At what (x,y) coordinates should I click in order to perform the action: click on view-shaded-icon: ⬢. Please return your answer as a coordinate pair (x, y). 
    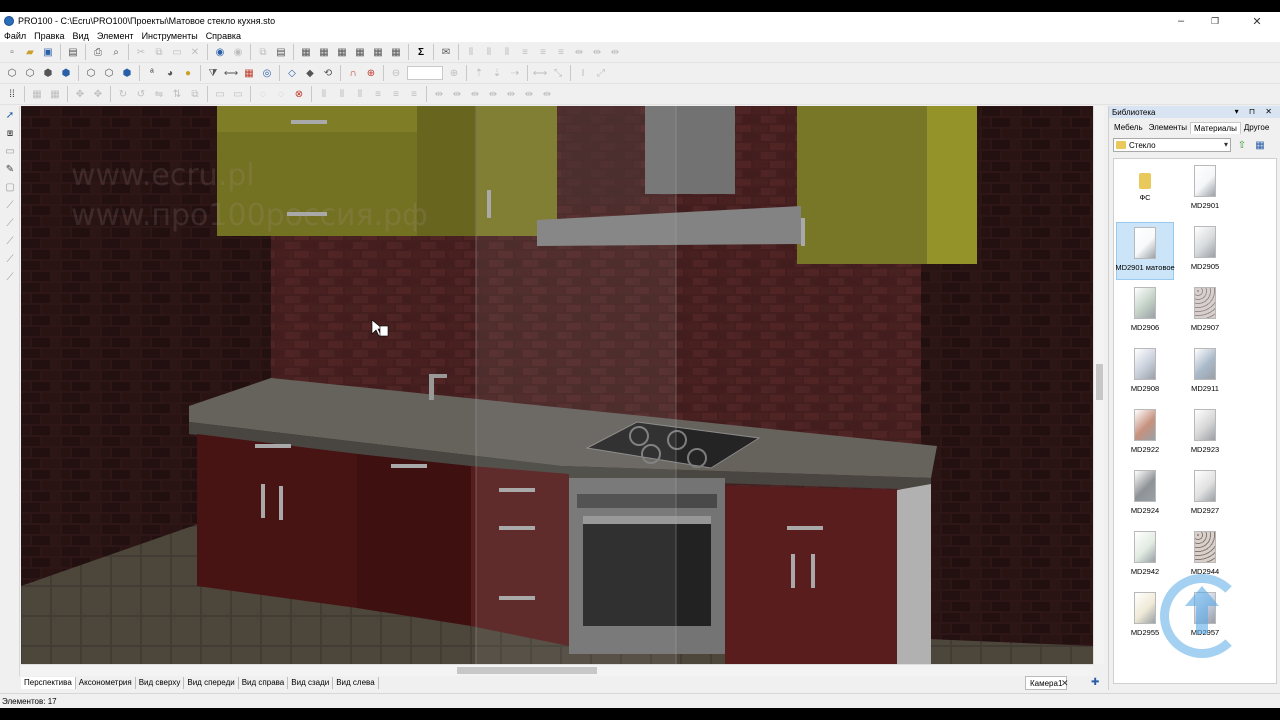
    Looking at the image, I should click on (66, 73).